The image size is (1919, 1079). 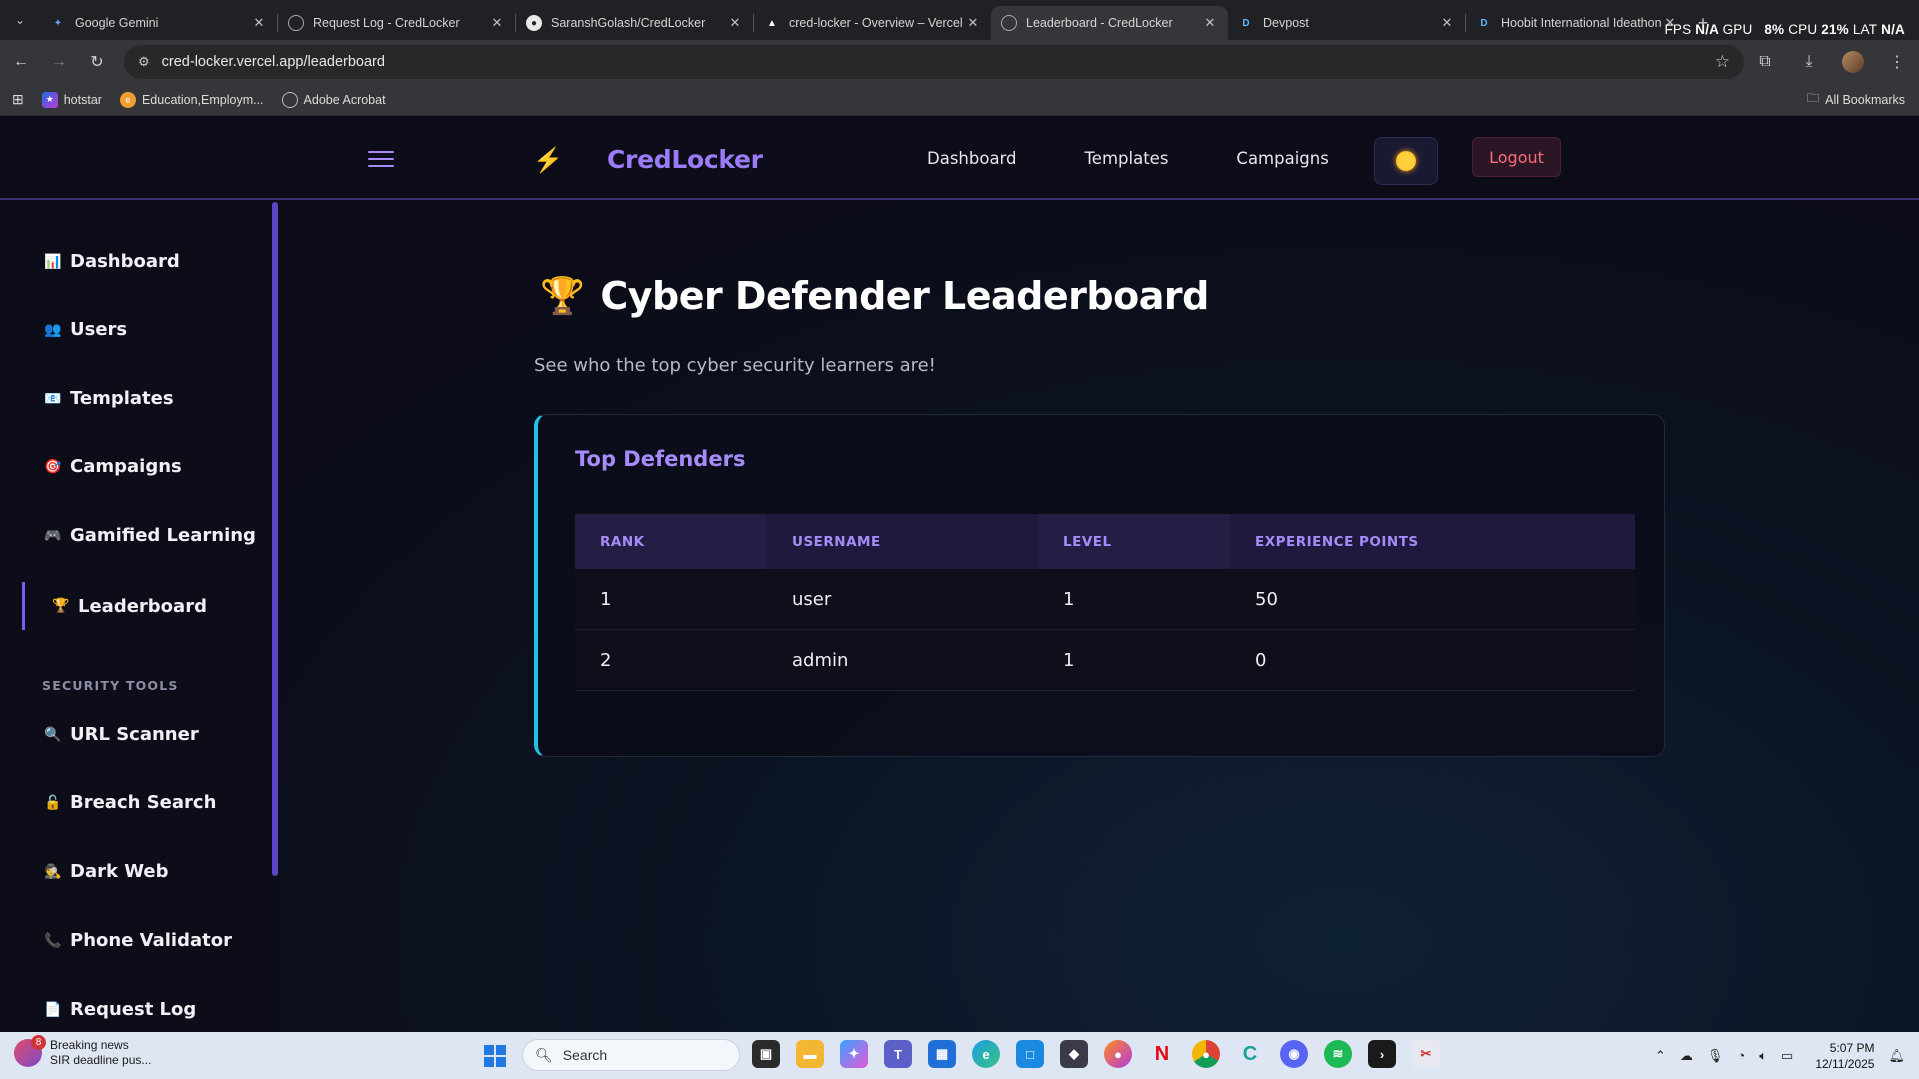 What do you see at coordinates (97, 62) in the screenshot?
I see `reload-icon: ↻` at bounding box center [97, 62].